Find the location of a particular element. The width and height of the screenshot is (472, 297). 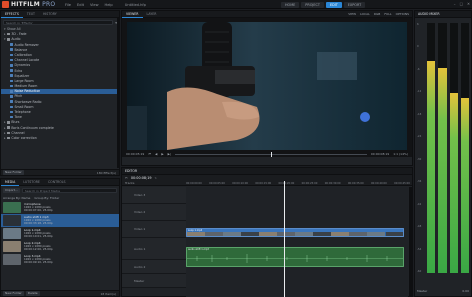

audio-meters is located at coordinates (448, 148).